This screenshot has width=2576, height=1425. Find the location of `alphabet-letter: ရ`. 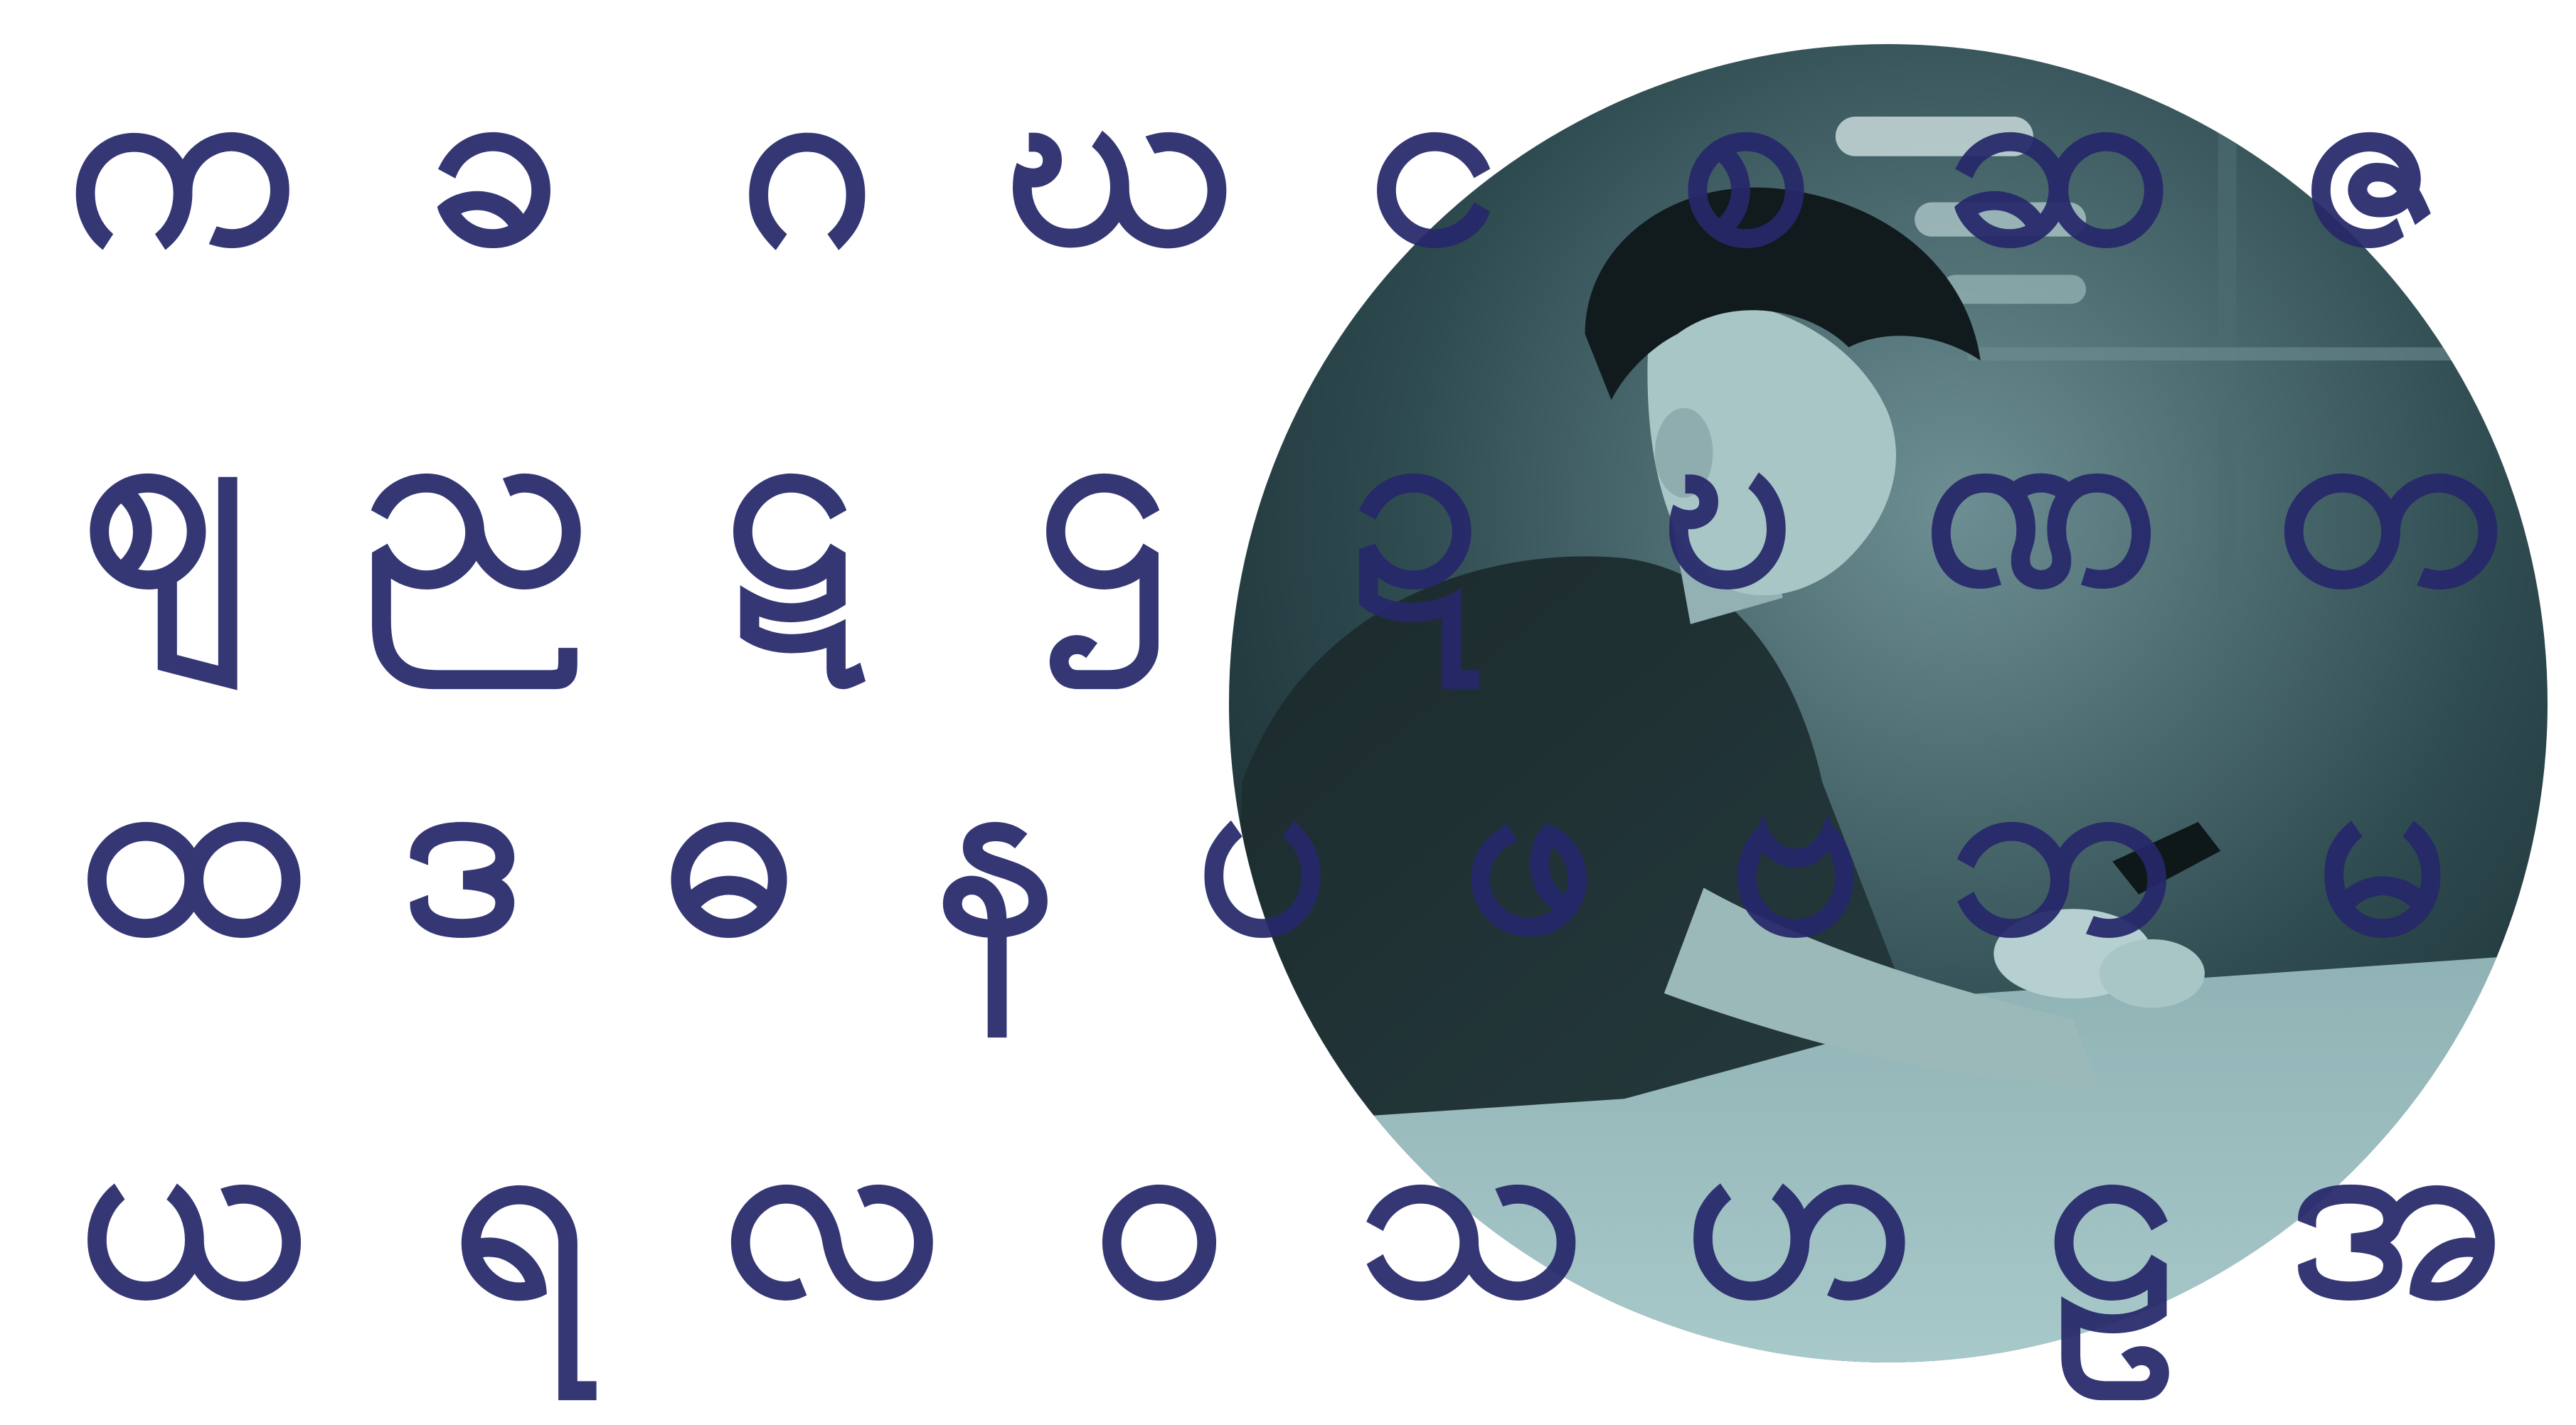

alphabet-letter: ရ is located at coordinates (519, 1212).